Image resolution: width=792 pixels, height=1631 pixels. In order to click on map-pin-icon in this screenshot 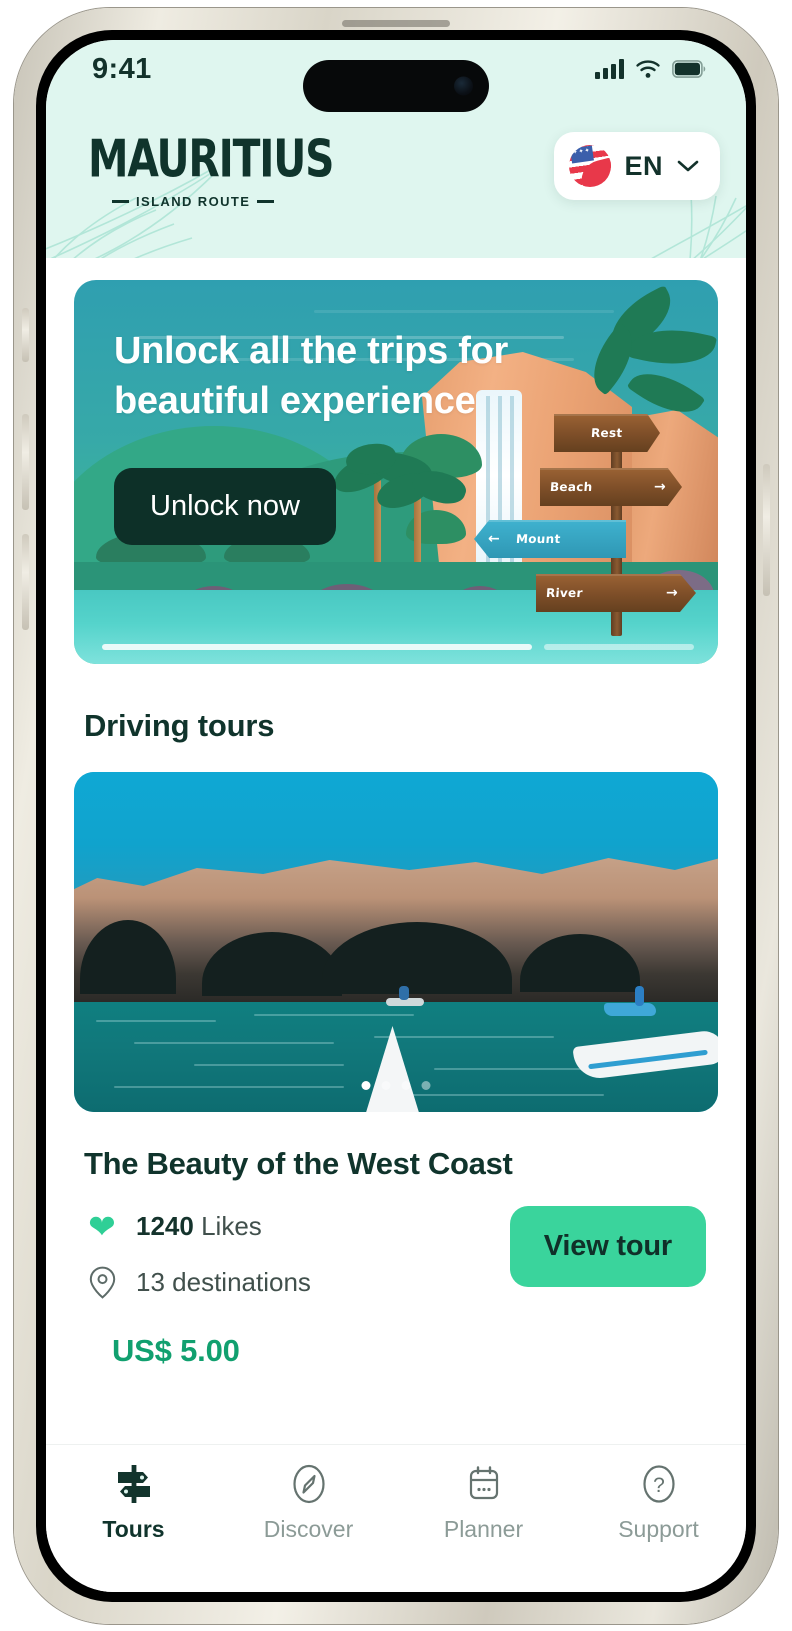, I will do `click(102, 1282)`.